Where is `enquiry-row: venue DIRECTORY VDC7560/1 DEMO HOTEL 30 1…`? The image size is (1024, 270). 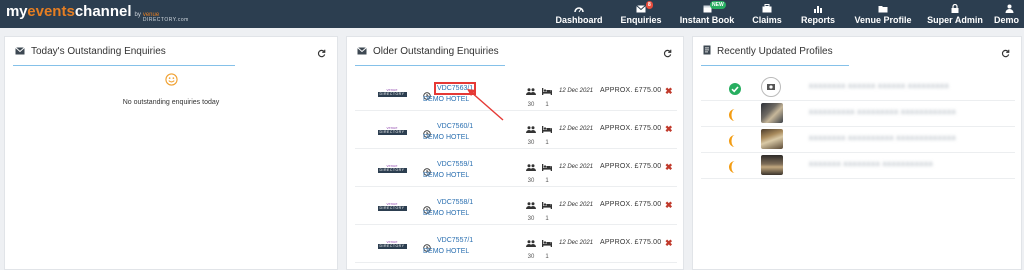 enquiry-row: venue DIRECTORY VDC7560/1 DEMO HOTEL 30 1… is located at coordinates (516, 130).